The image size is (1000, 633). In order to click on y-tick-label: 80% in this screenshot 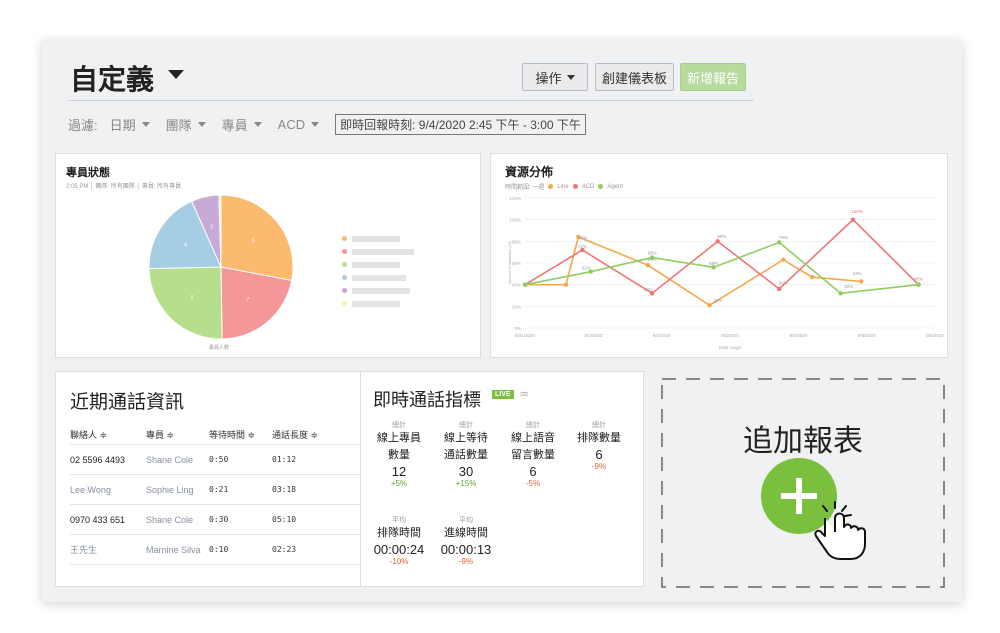, I will do `click(516, 241)`.